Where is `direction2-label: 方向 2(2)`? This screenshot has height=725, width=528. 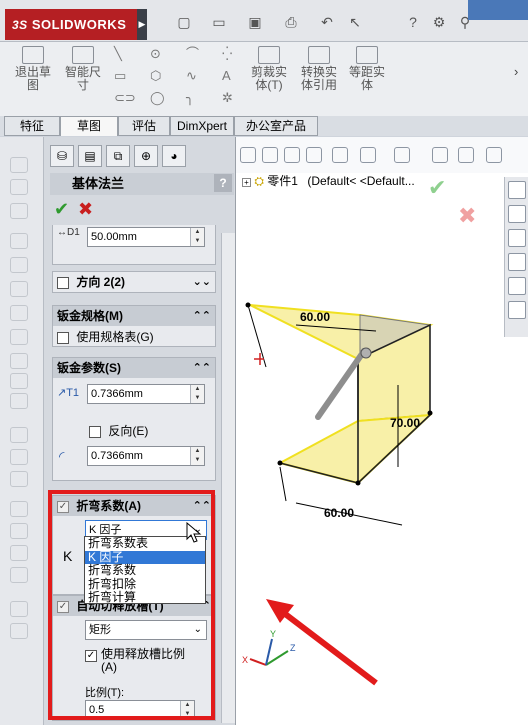
direction2-label: 方向 2(2) is located at coordinates (101, 282).